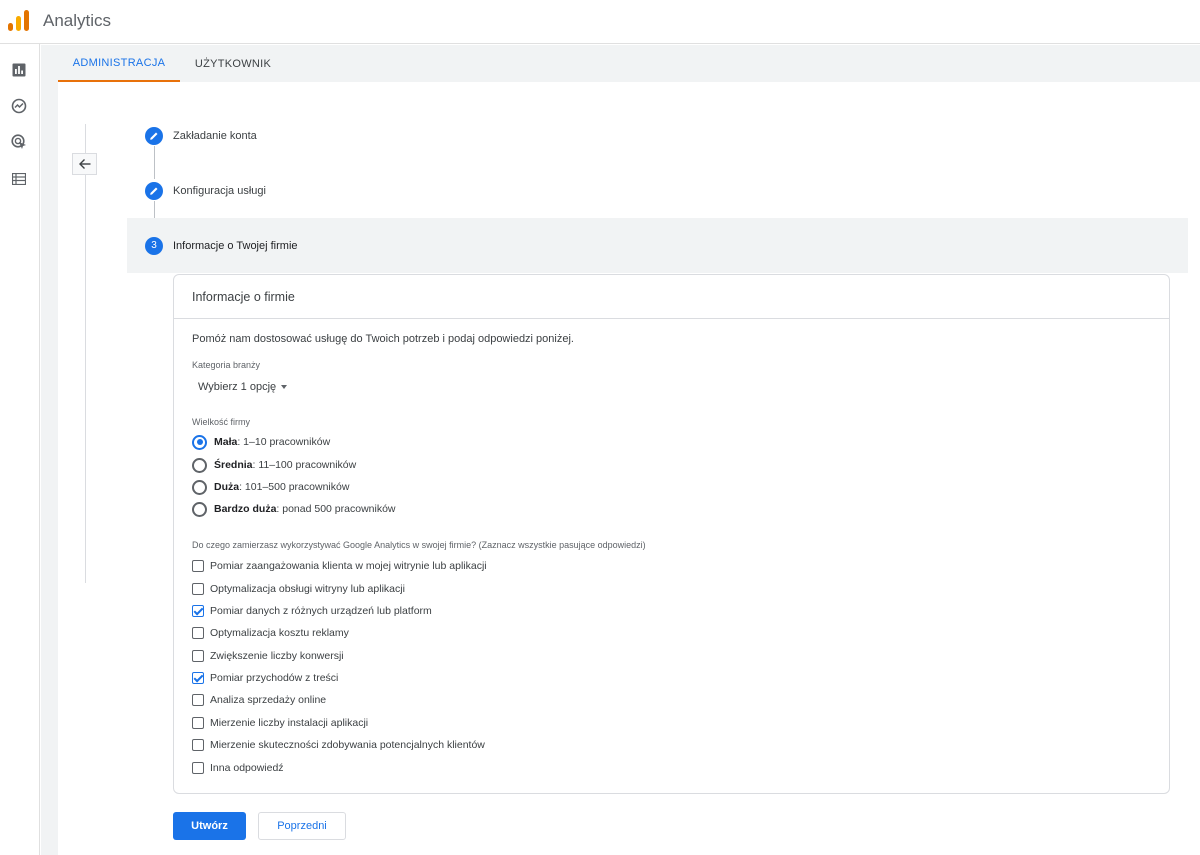 Image resolution: width=1200 pixels, height=855 pixels. I want to click on checkbox-usage-conversions: Zwiększenie liczby konwersji, so click(268, 656).